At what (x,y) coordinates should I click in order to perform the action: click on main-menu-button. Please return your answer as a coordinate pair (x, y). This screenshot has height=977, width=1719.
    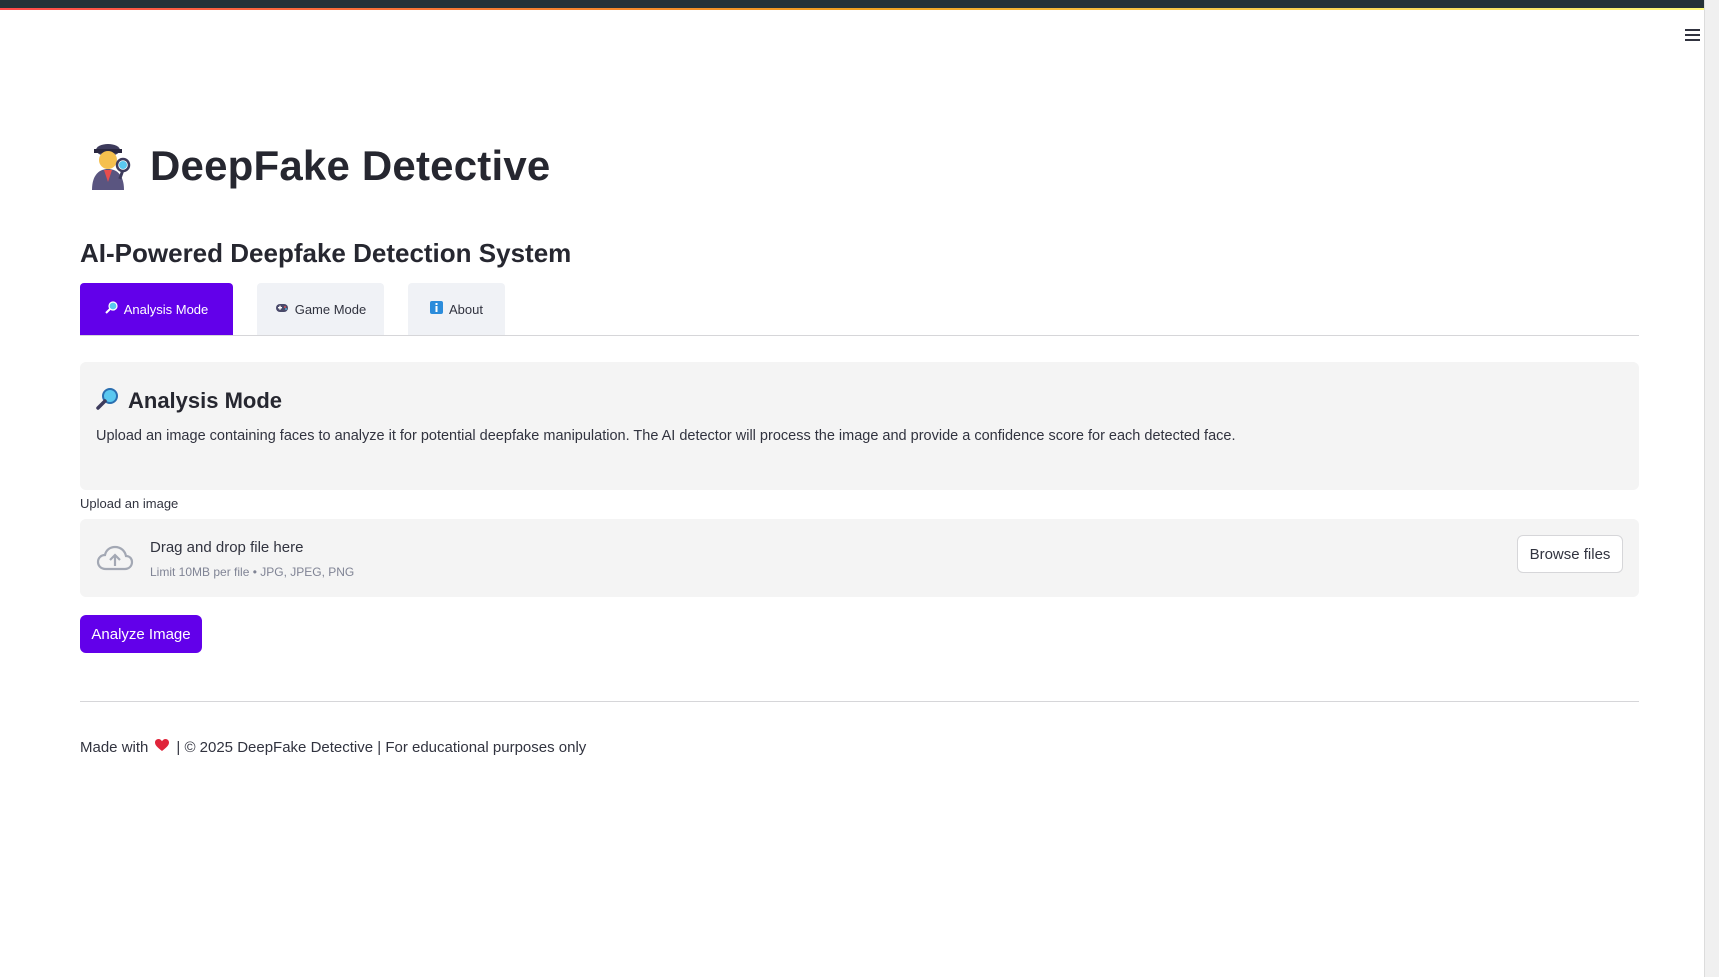
    Looking at the image, I should click on (1693, 35).